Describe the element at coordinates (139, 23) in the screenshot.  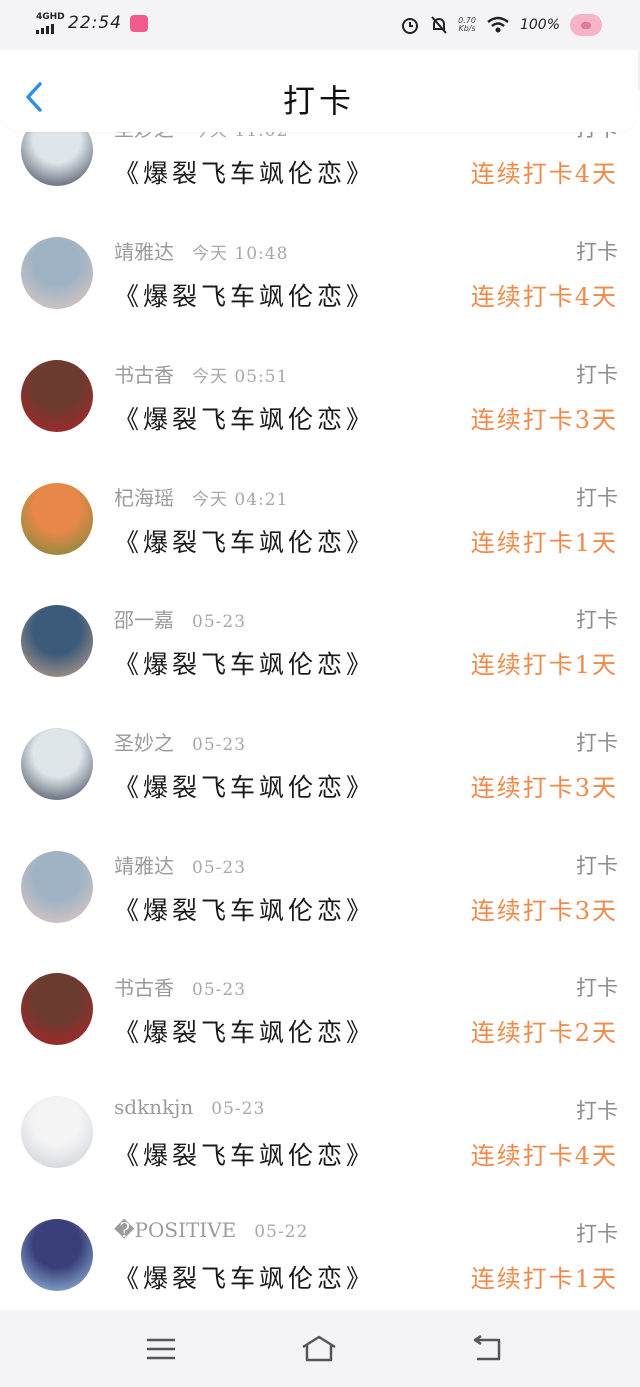
I see `app-notification-icon` at that location.